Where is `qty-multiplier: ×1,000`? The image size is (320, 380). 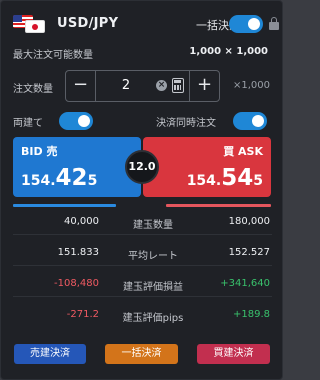
qty-multiplier: ×1,000 is located at coordinates (251, 85).